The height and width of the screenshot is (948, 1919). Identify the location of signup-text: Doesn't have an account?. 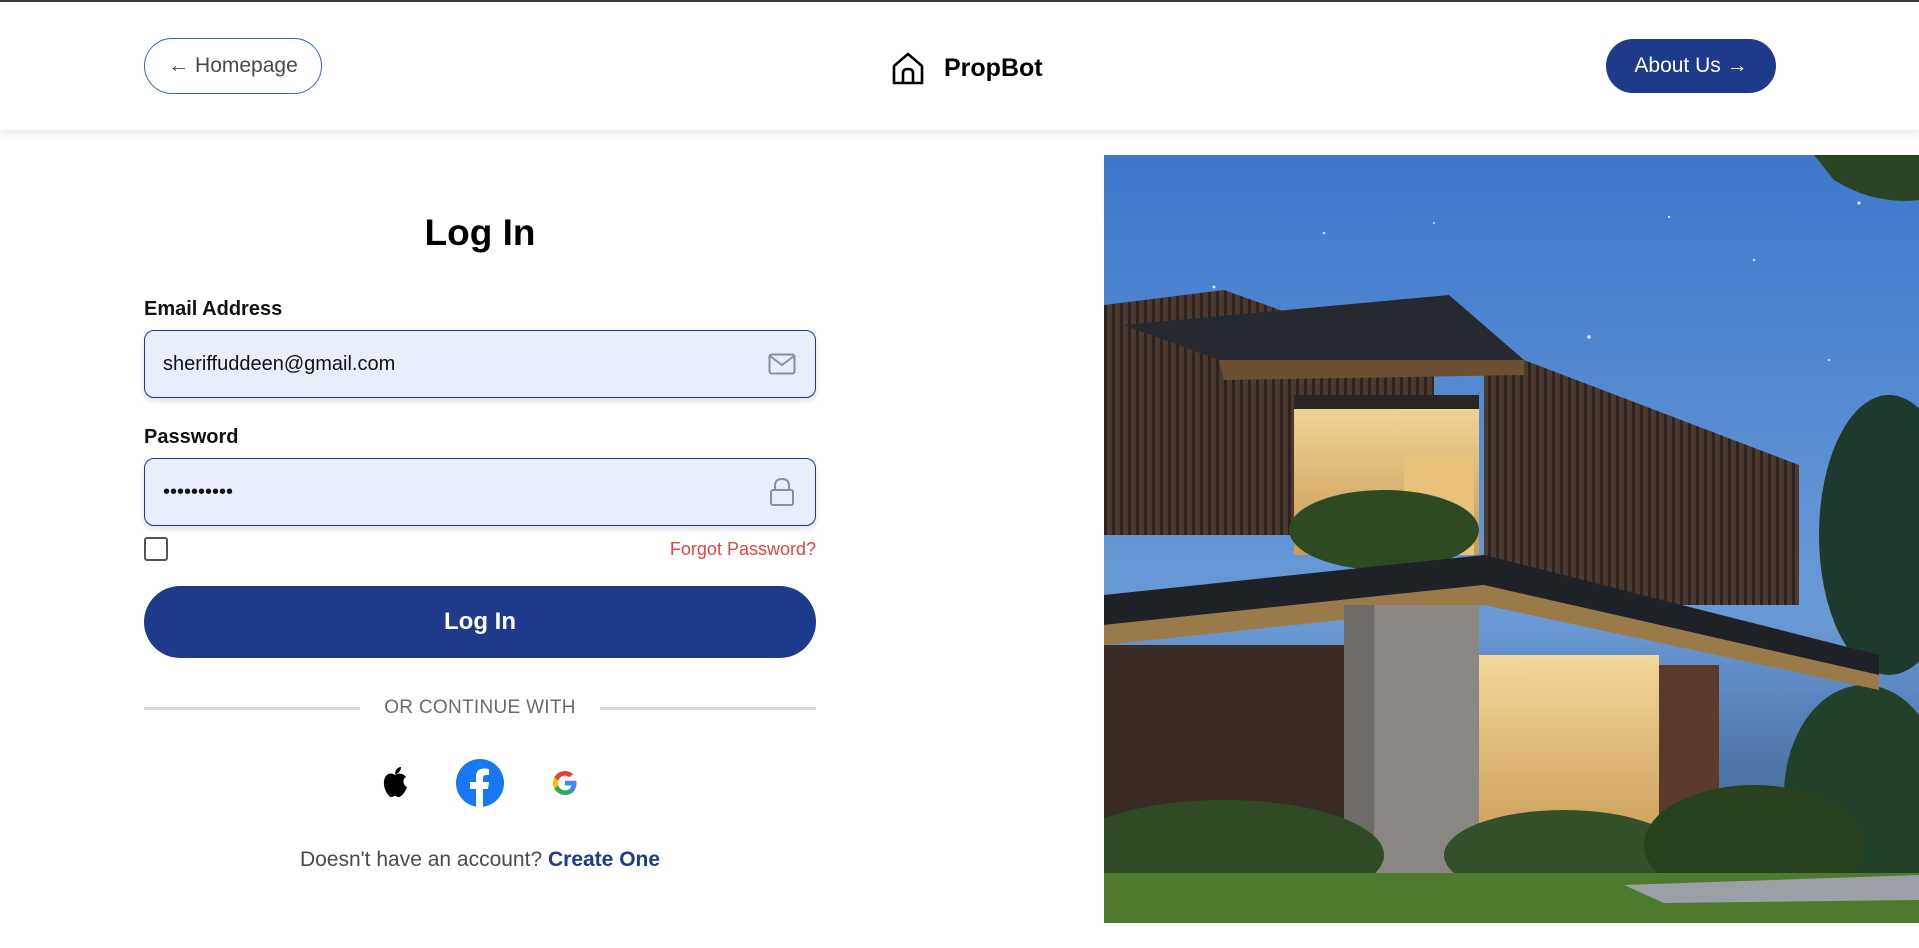
(421, 859).